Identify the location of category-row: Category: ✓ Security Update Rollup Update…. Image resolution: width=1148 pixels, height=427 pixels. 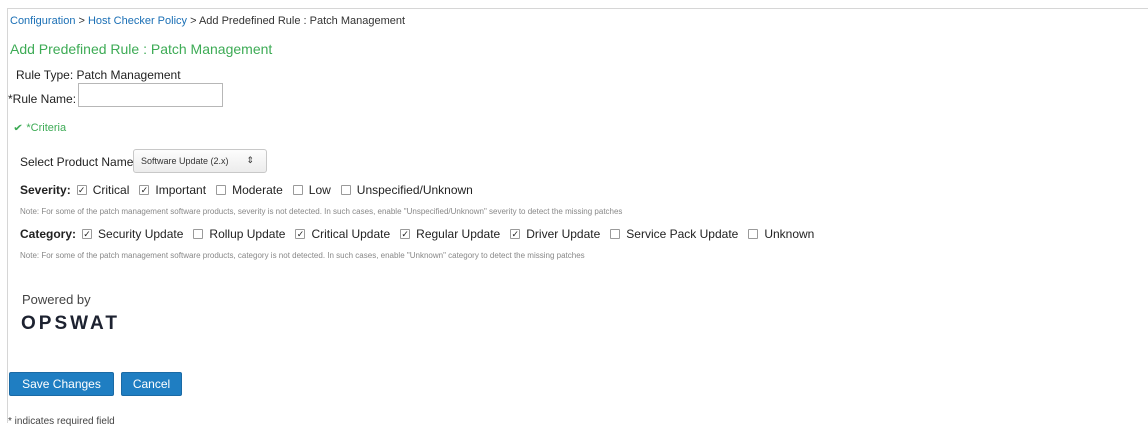
(422, 234).